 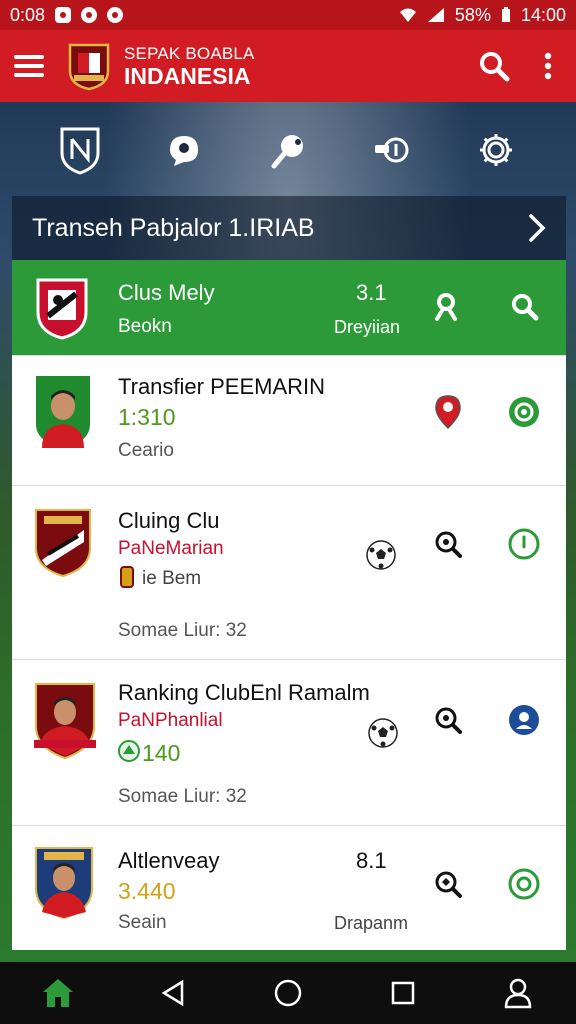 I want to click on profile-icon, so click(x=518, y=993).